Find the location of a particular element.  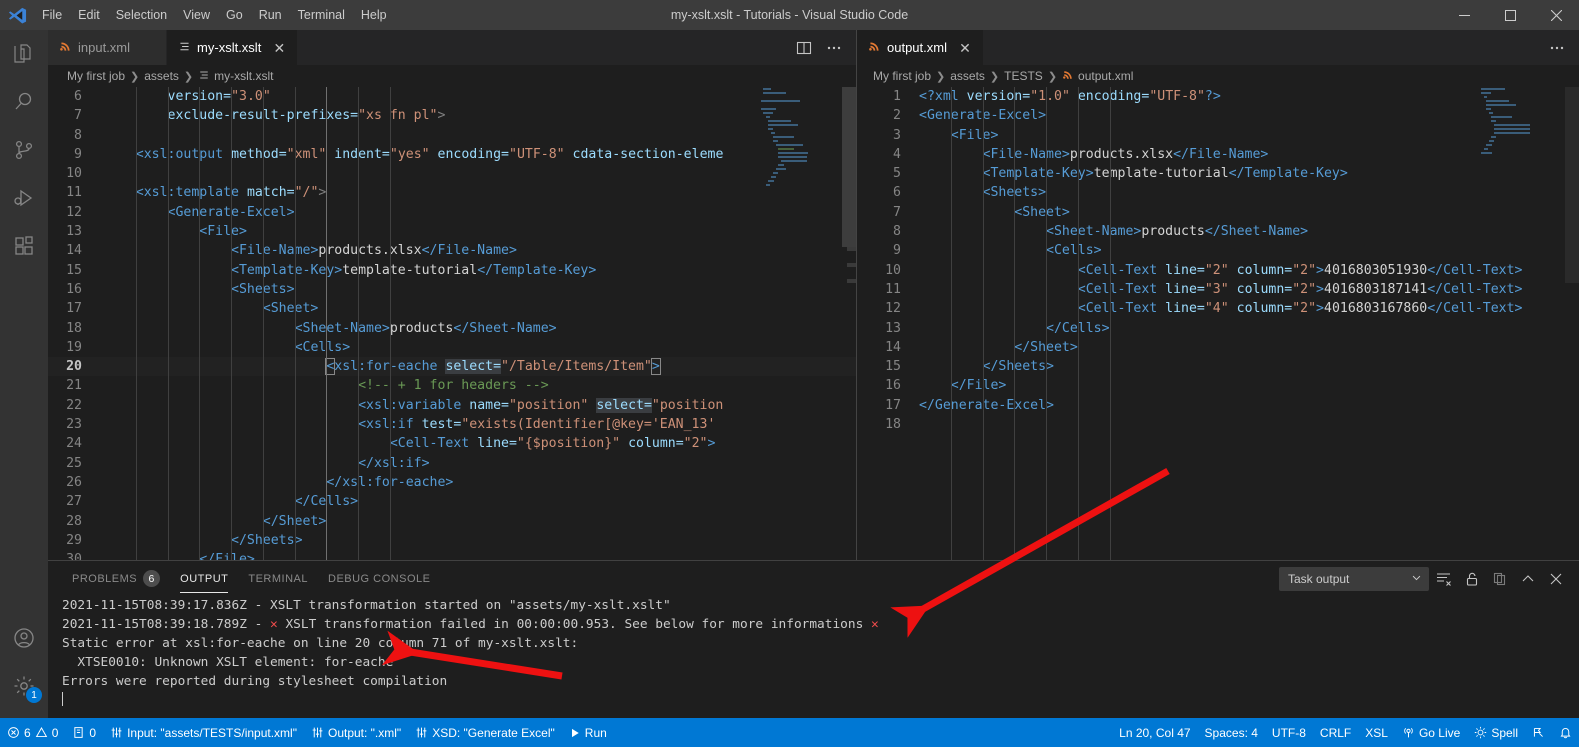

code-line: 11 <xsl:template match="/"> is located at coordinates (452, 192).